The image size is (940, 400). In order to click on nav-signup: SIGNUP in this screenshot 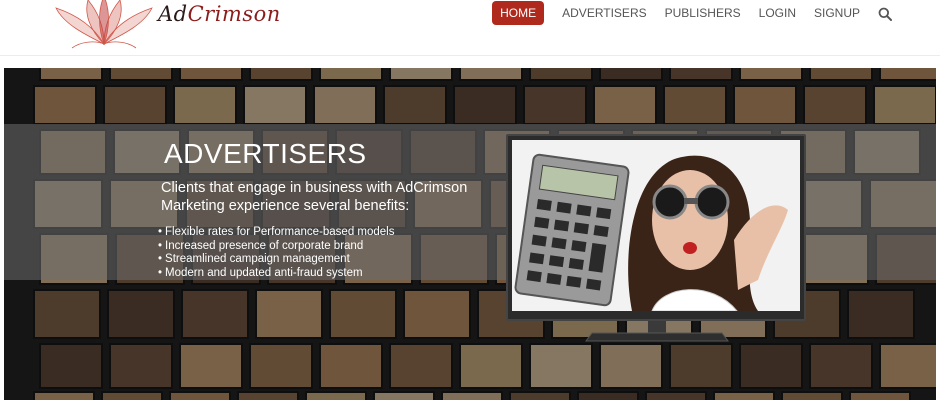, I will do `click(837, 13)`.